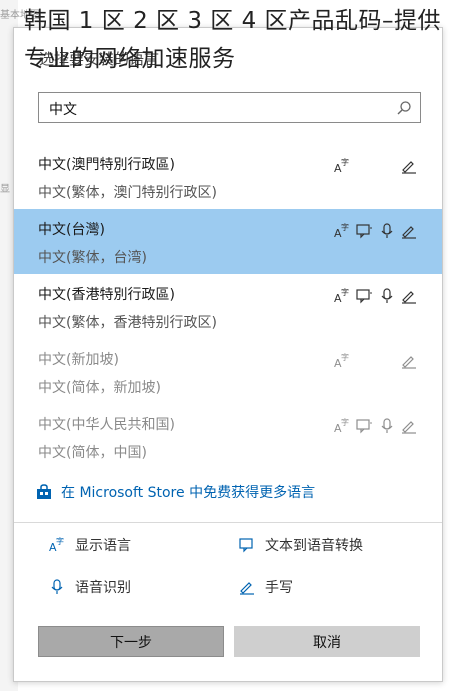  I want to click on store-bag-icon, so click(44, 492).